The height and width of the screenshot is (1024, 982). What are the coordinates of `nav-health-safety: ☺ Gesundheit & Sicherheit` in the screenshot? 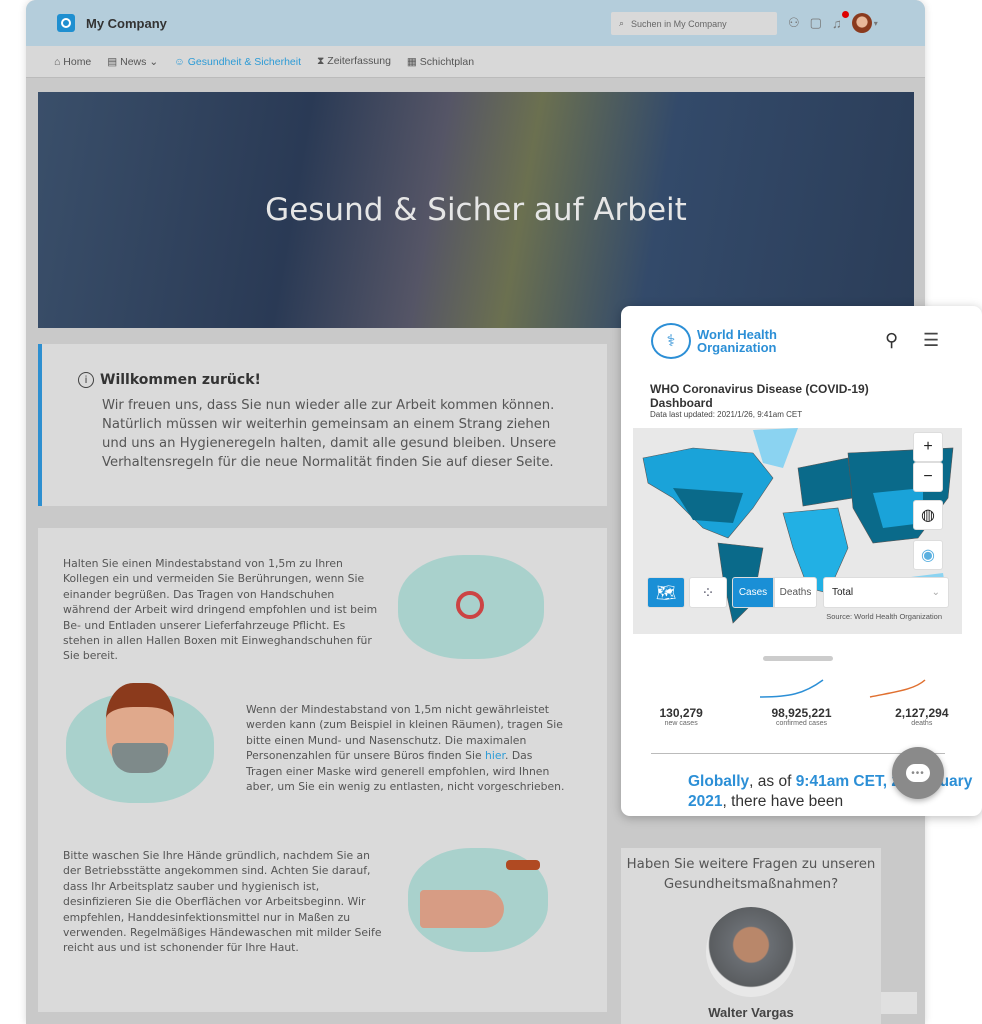 It's located at (237, 62).